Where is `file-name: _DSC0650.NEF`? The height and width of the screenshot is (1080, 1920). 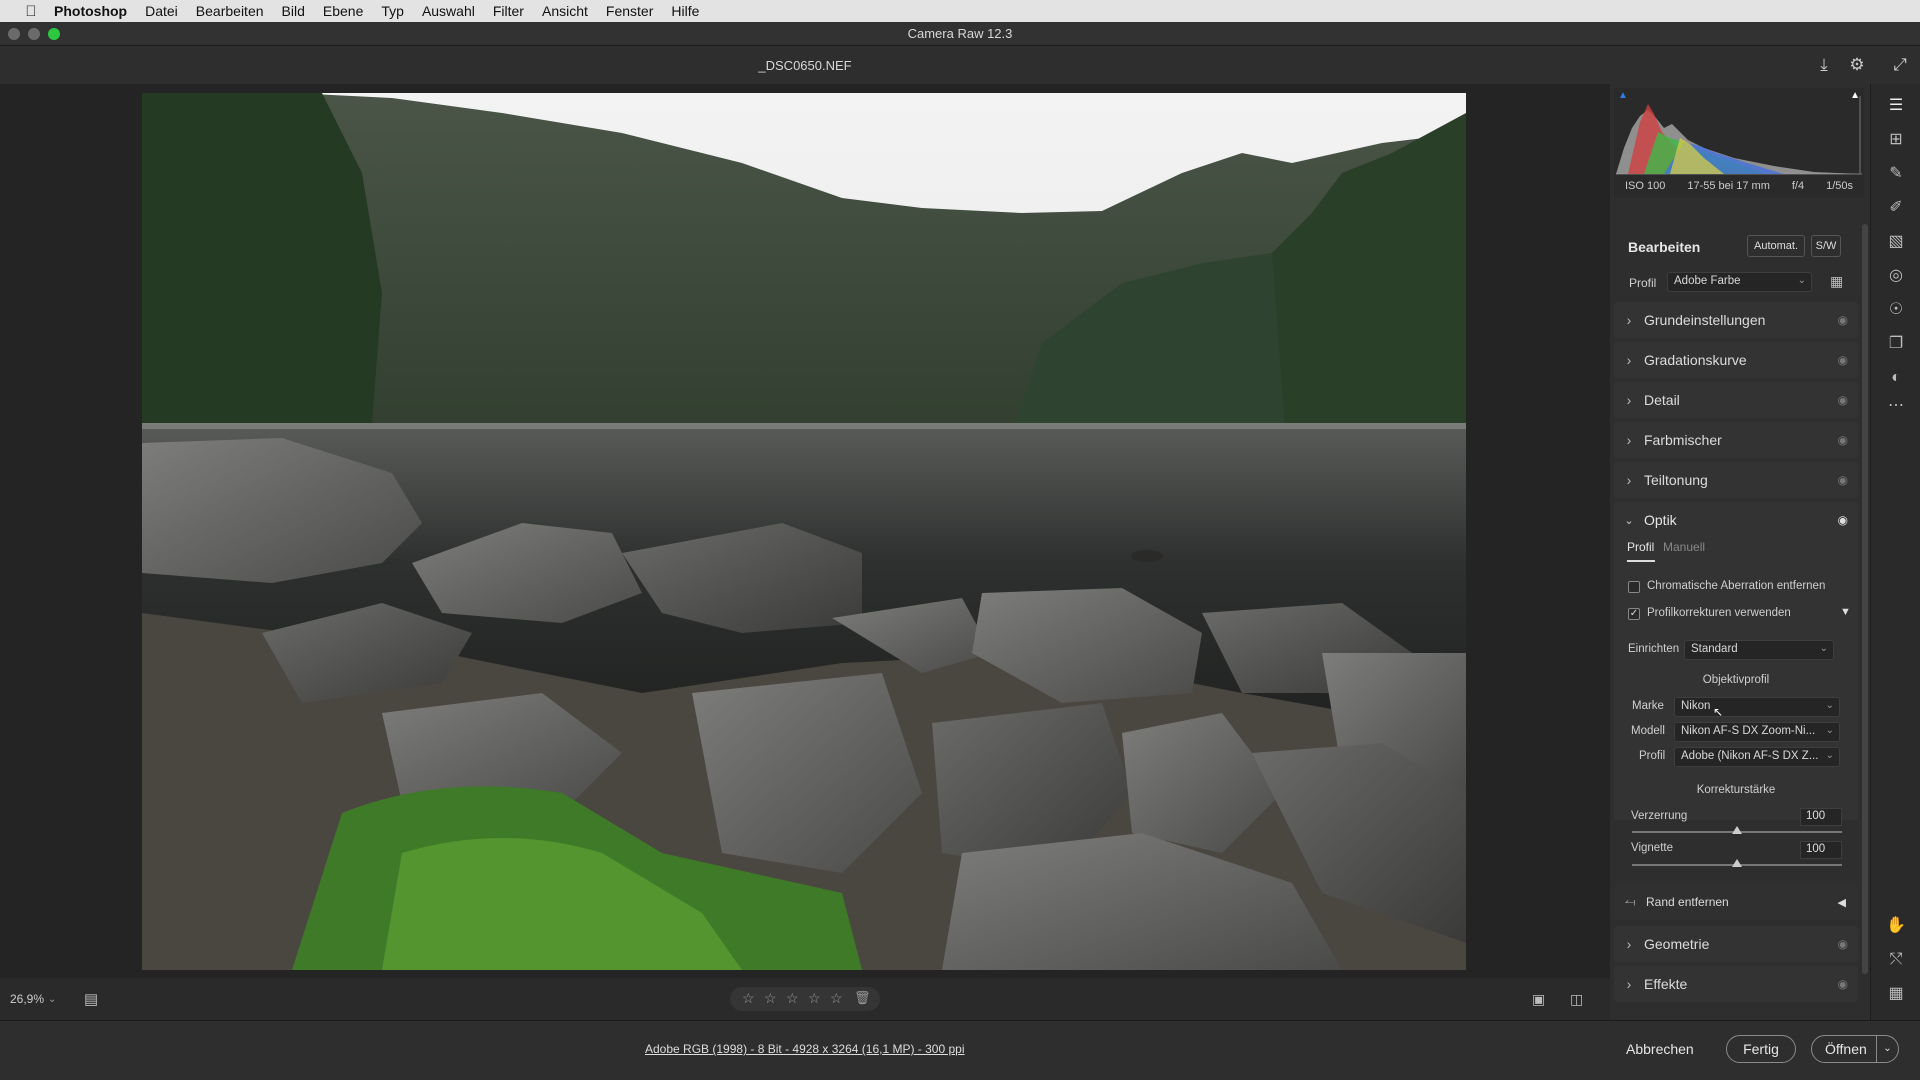 file-name: _DSC0650.NEF is located at coordinates (805, 65).